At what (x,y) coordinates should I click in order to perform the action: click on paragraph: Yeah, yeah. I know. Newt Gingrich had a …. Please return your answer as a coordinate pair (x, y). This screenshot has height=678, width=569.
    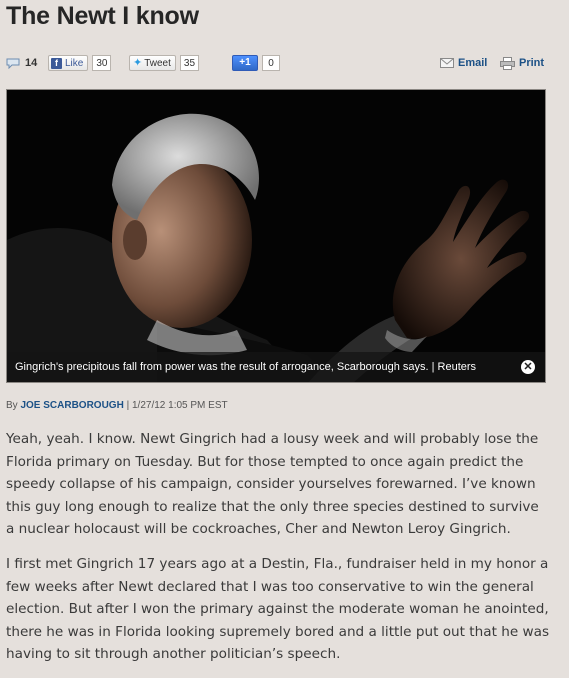
    Looking at the image, I should click on (272, 484).